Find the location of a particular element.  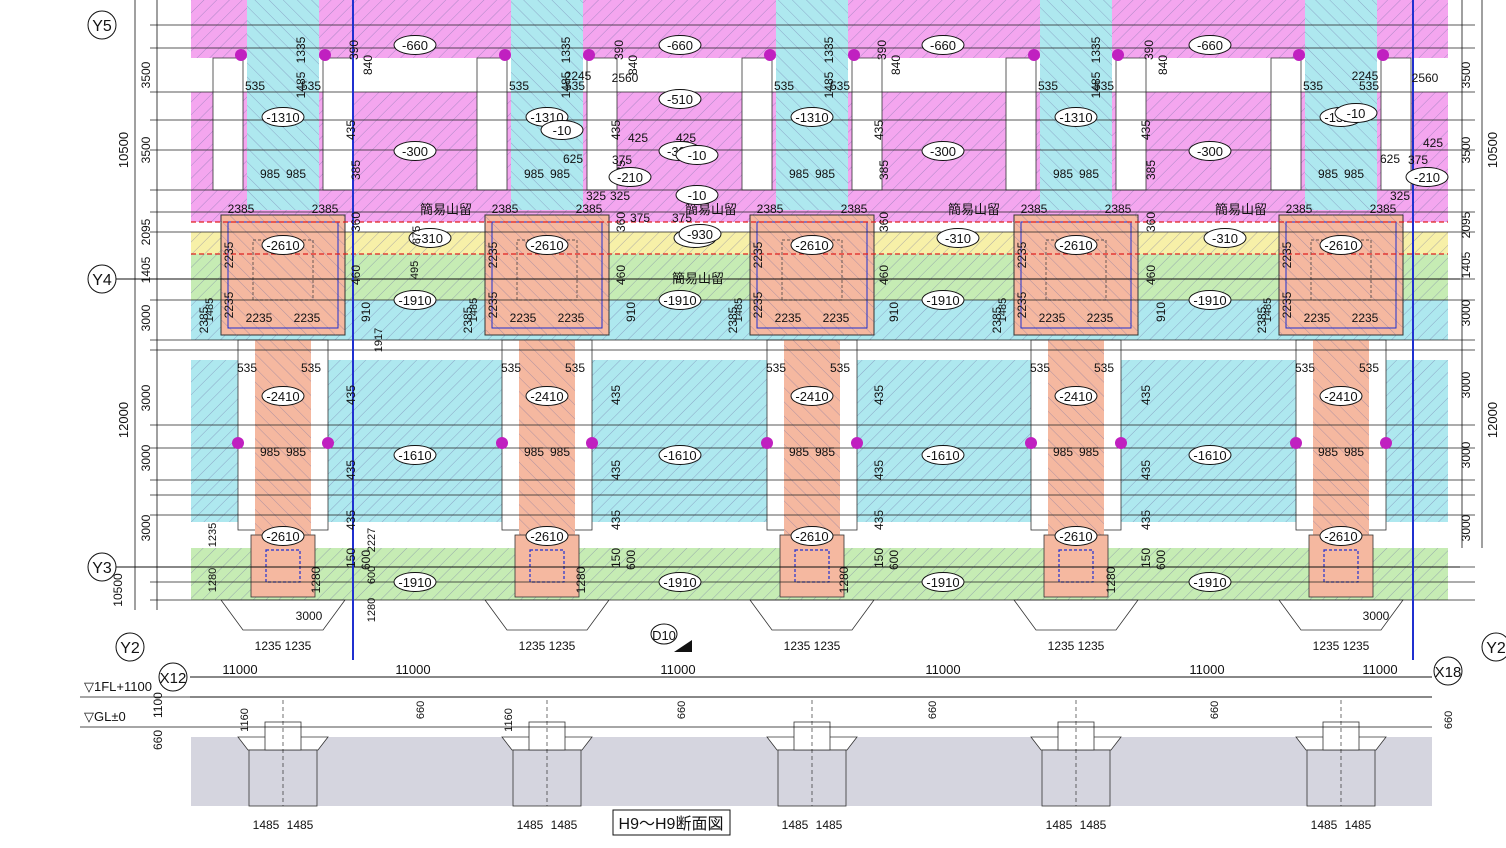

dim-1917: 1917 is located at coordinates (379, 340).